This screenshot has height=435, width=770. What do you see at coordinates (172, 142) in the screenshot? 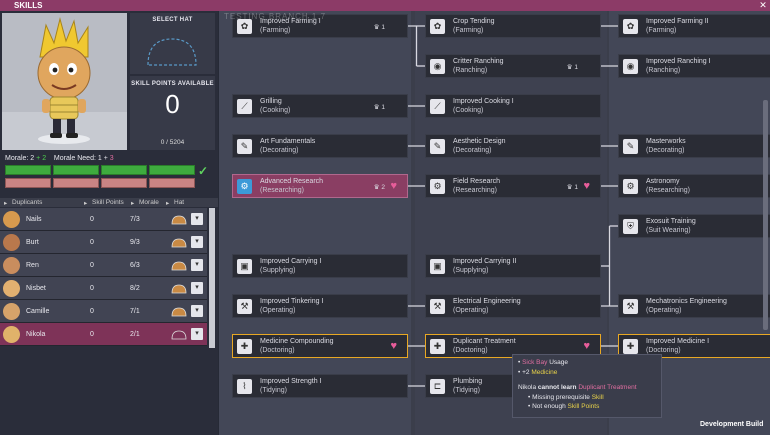
I see `experience-value: 0 / 5204` at bounding box center [172, 142].